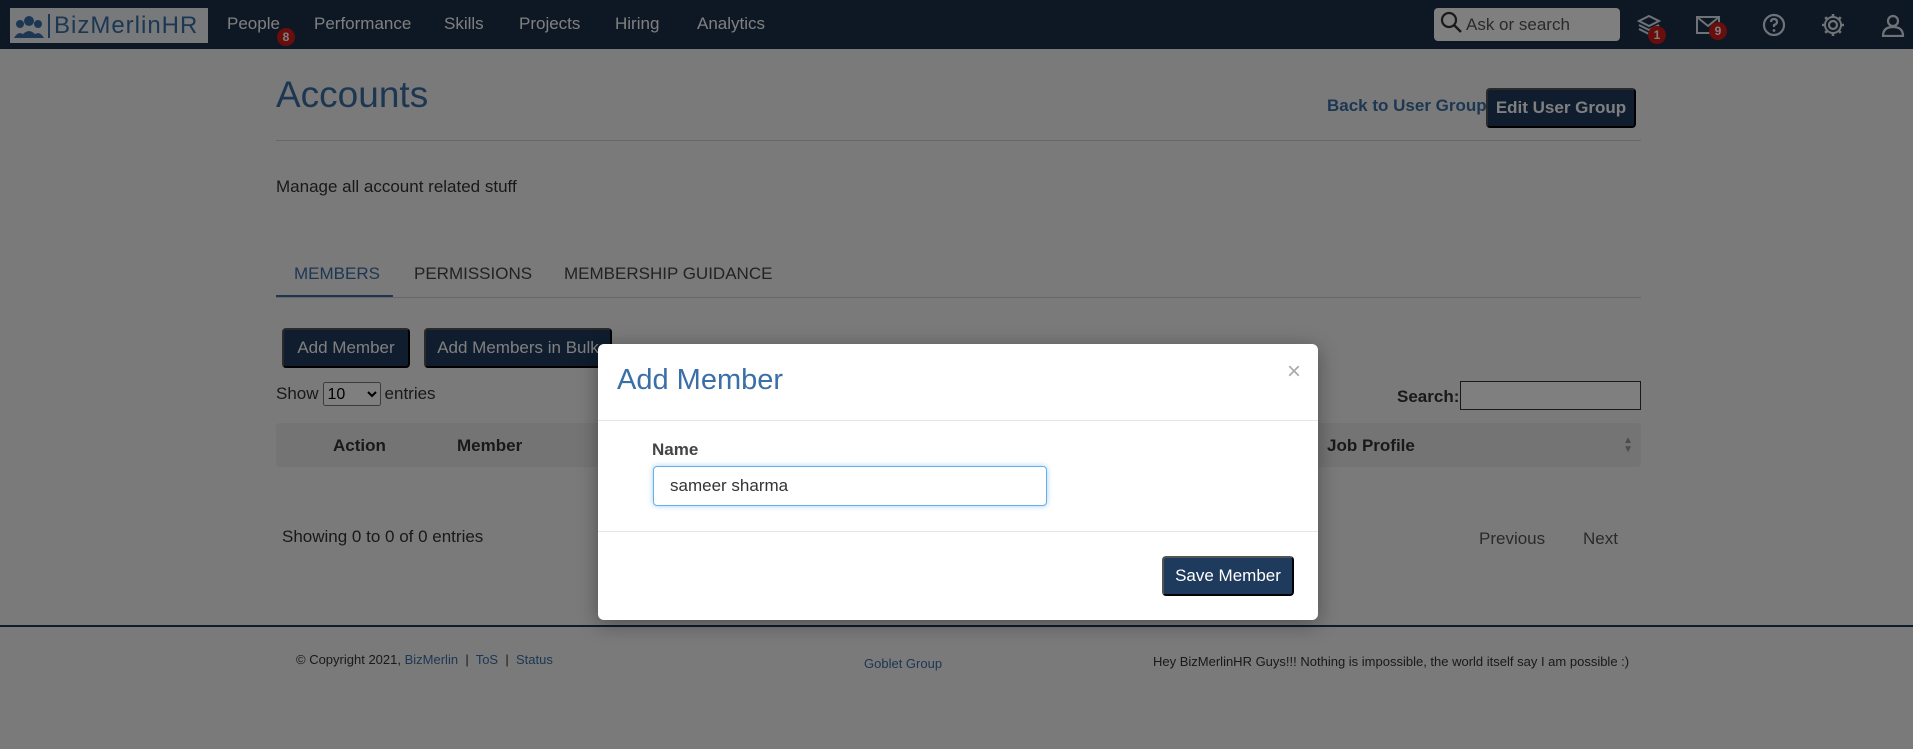  Describe the element at coordinates (850, 486) in the screenshot. I see `name-input` at that location.